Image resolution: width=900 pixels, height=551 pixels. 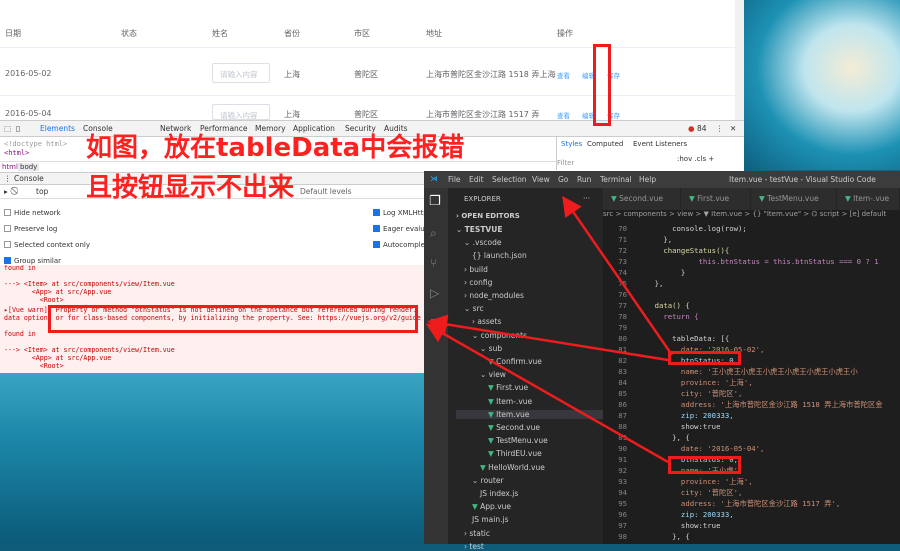 I want to click on tree-item: JS main.js, so click(x=490, y=519).